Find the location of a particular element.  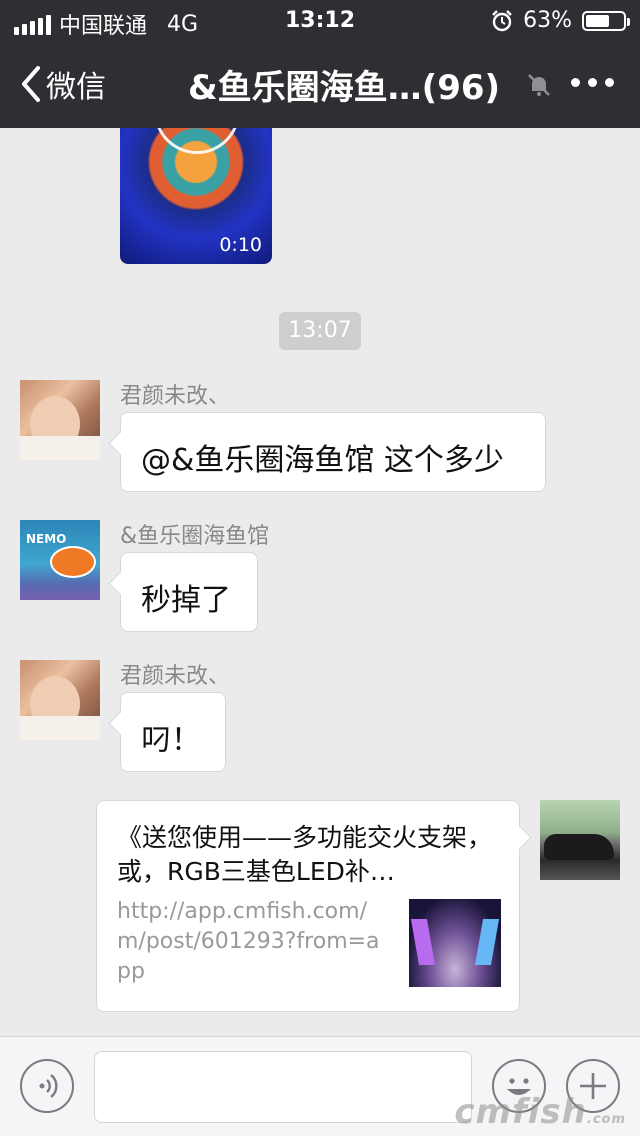

message-bubble: 叼！ is located at coordinates (173, 732).